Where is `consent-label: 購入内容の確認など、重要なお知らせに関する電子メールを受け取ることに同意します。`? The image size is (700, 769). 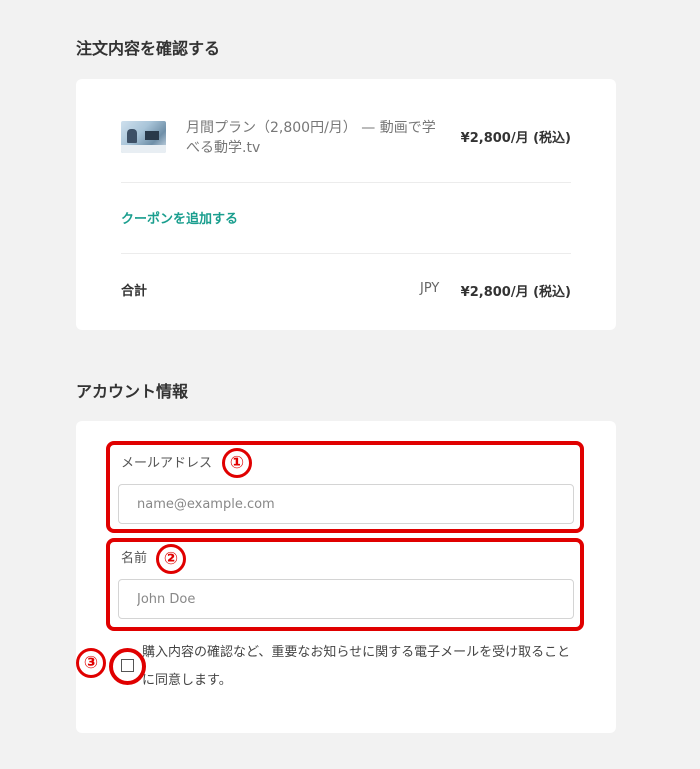 consent-label: 購入内容の確認など、重要なお知らせに関する電子メールを受け取ることに同意します。 is located at coordinates (356, 666).